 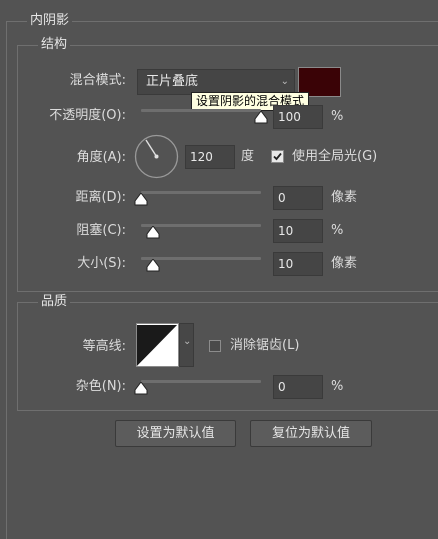 What do you see at coordinates (311, 433) in the screenshot?
I see `reset-default-button: 复位为默认值` at bounding box center [311, 433].